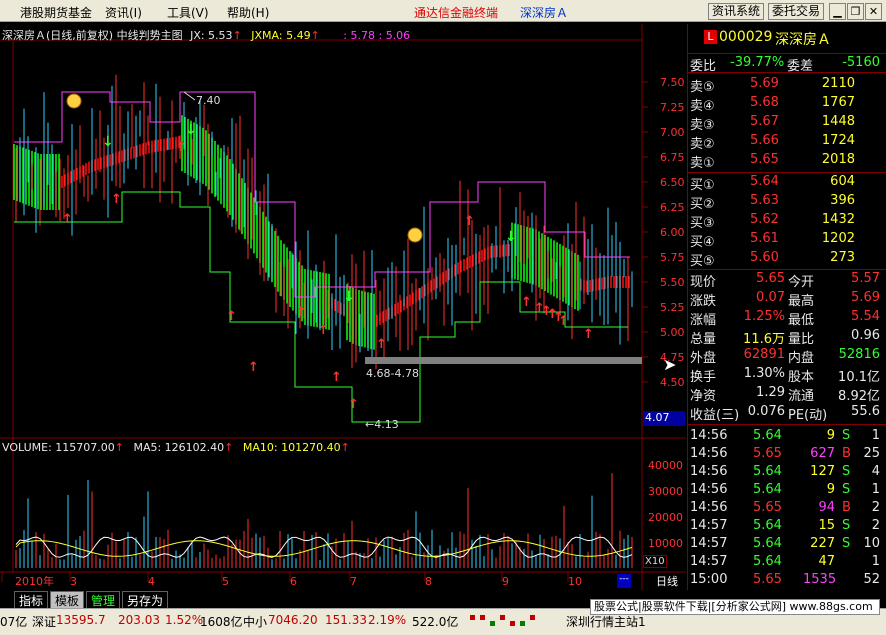  What do you see at coordinates (667, 581) in the screenshot?
I see `period-label: 日线` at bounding box center [667, 581].